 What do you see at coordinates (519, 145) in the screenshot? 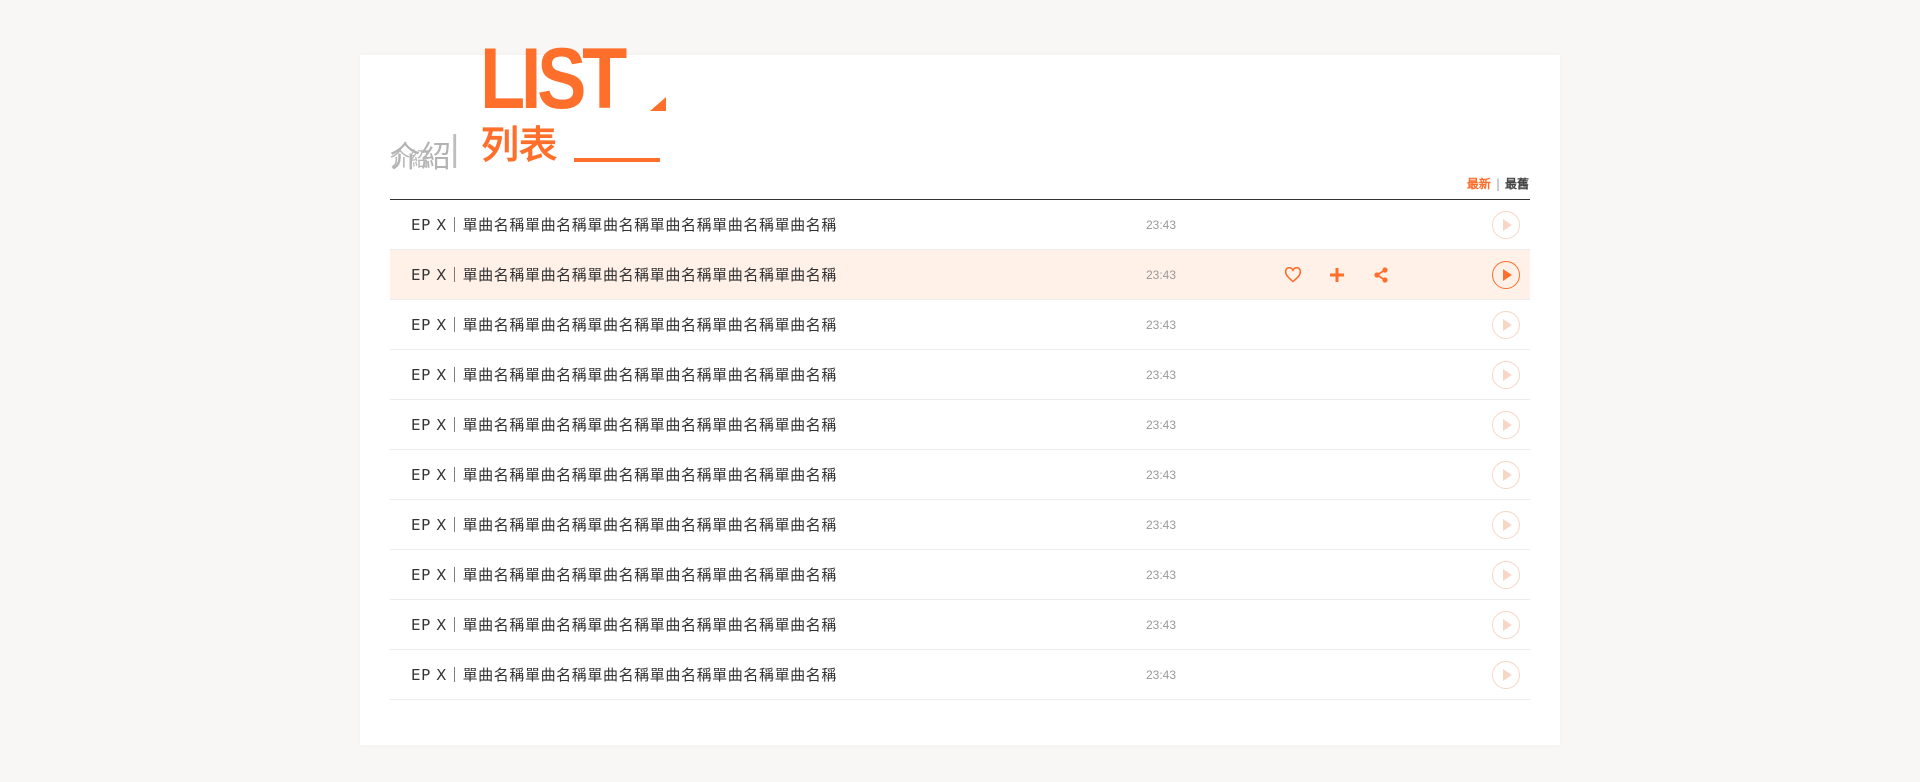
I see `tab-list: 列表` at bounding box center [519, 145].